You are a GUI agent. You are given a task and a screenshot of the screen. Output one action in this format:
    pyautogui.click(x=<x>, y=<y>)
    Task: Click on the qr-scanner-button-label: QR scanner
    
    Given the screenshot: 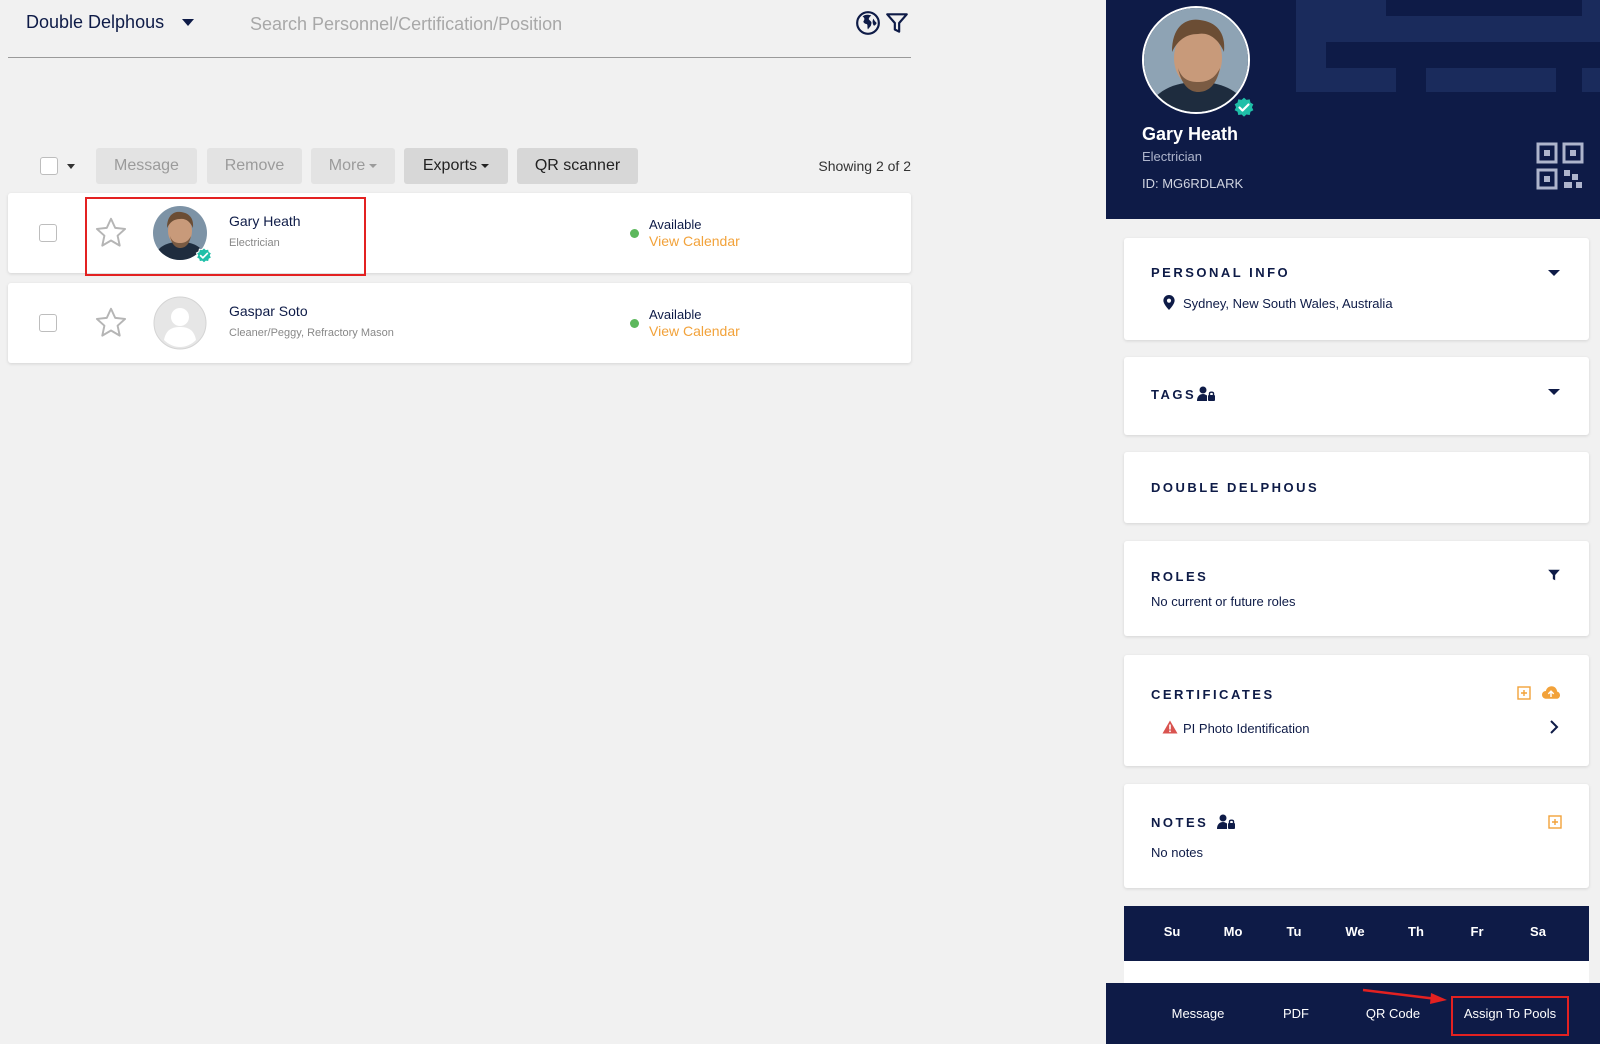 What is the action you would take?
    pyautogui.click(x=577, y=165)
    